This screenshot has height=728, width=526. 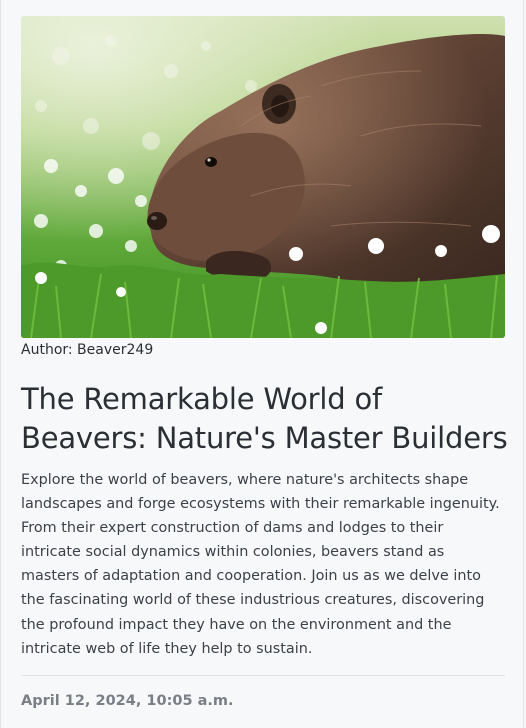 I want to click on divider, so click(x=263, y=675).